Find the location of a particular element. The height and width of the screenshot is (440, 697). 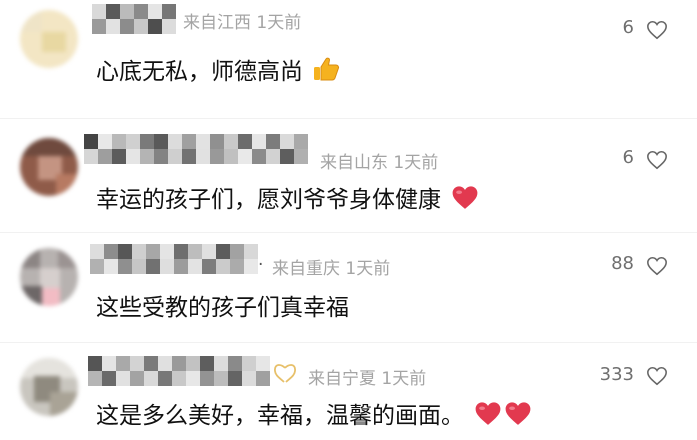

thumbs-up-icon is located at coordinates (327, 69).